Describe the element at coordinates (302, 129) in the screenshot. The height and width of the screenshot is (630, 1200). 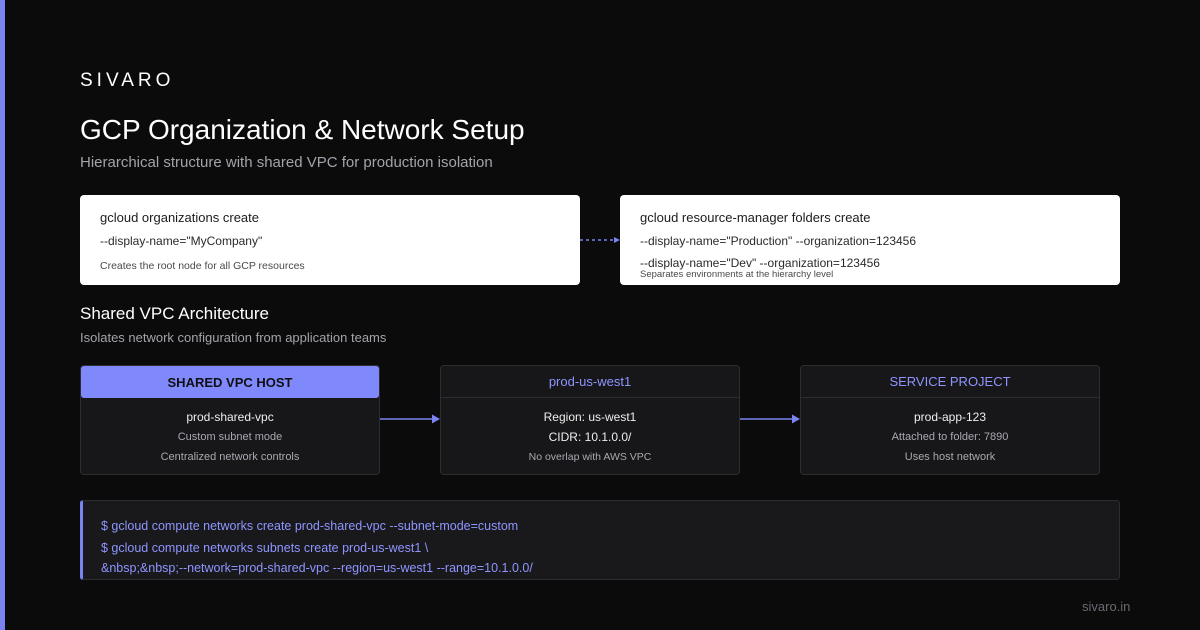
I see `page-title: GCP Organization & Network Setup` at that location.